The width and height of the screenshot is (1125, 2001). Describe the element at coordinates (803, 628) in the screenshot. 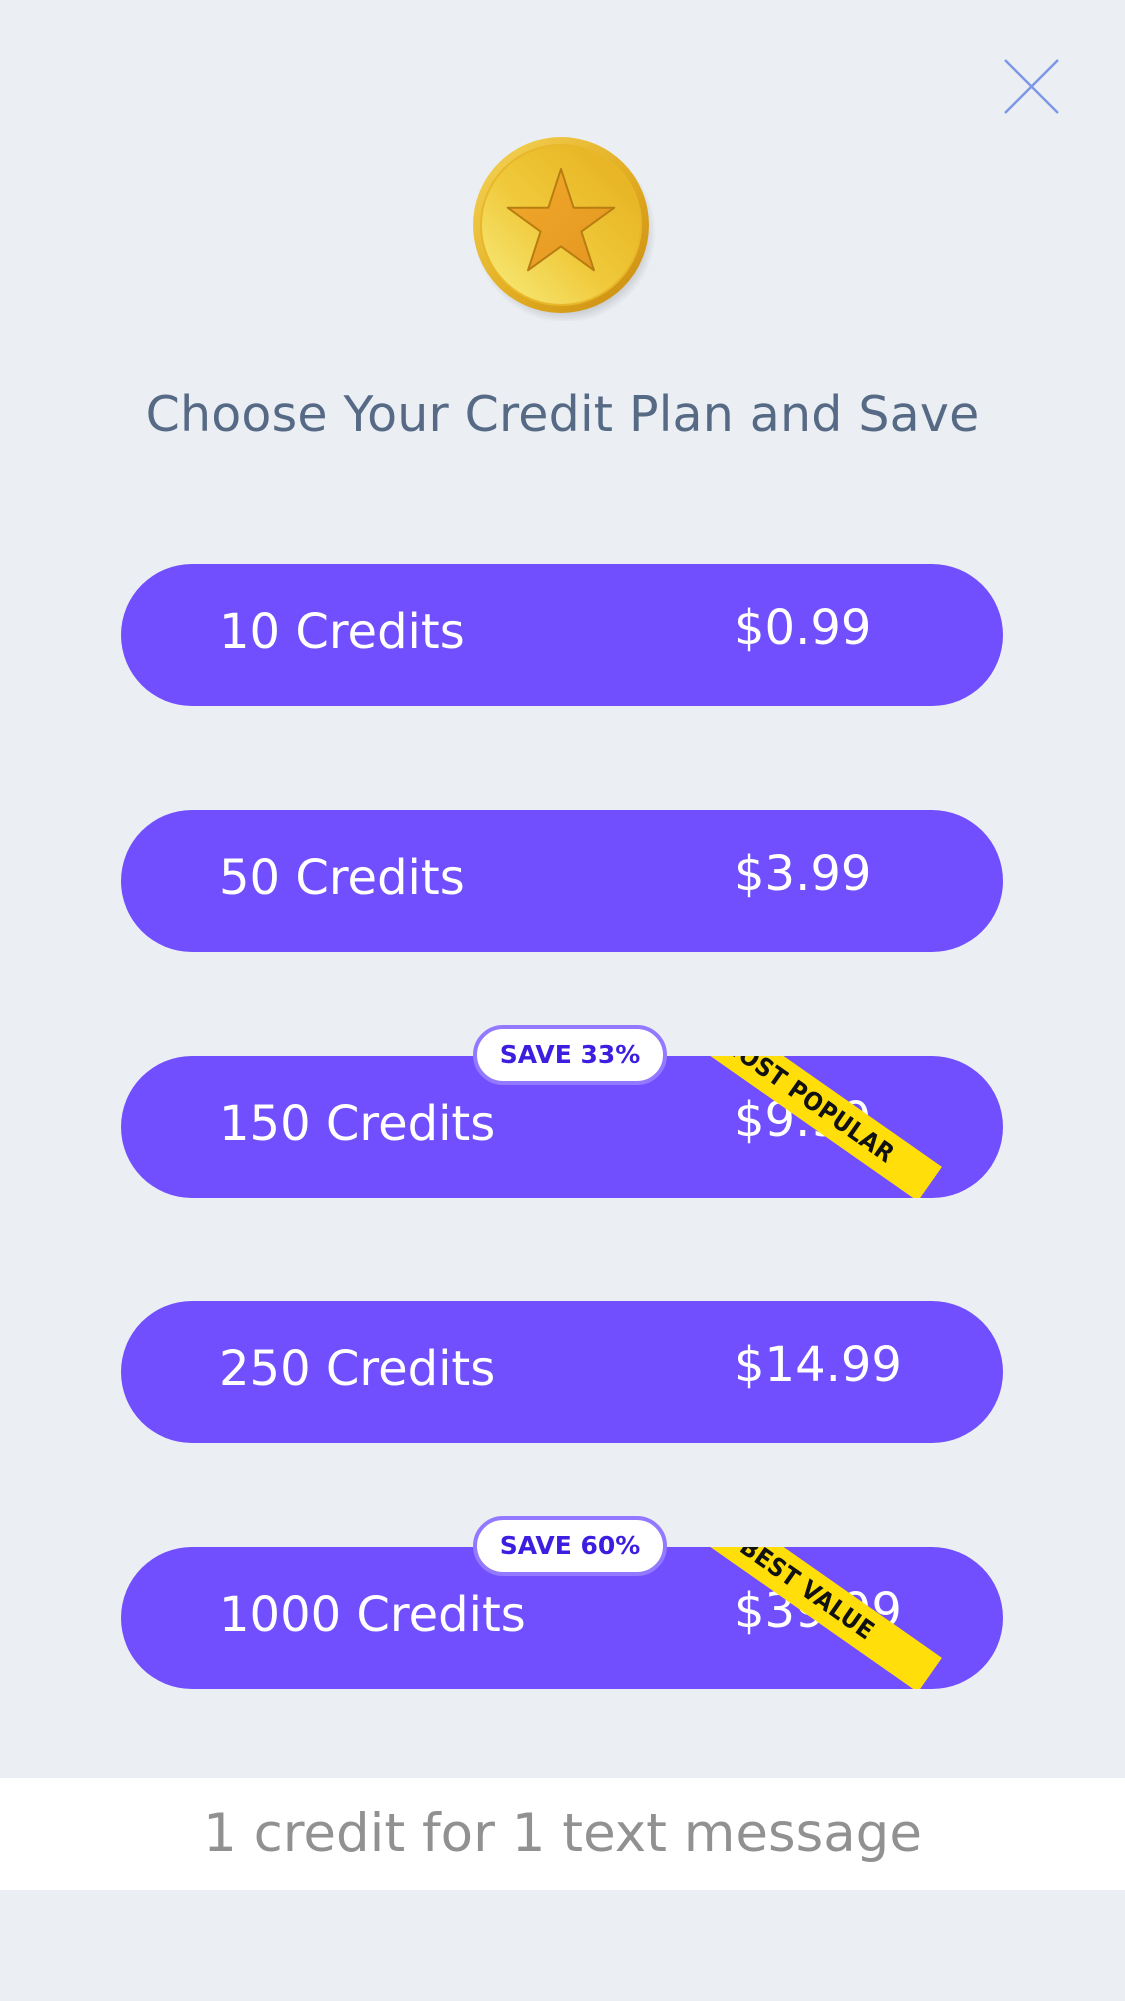

I see `plan-price: $0.99` at that location.